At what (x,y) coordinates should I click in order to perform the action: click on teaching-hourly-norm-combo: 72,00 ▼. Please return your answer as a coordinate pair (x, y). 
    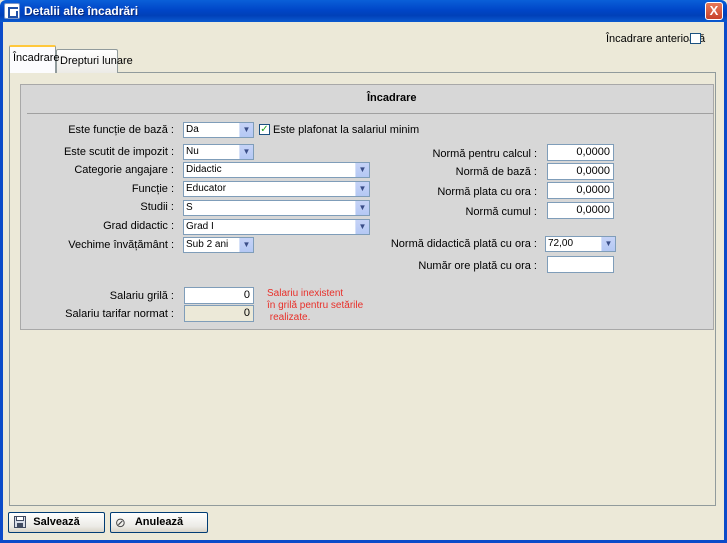
    Looking at the image, I should click on (580, 244).